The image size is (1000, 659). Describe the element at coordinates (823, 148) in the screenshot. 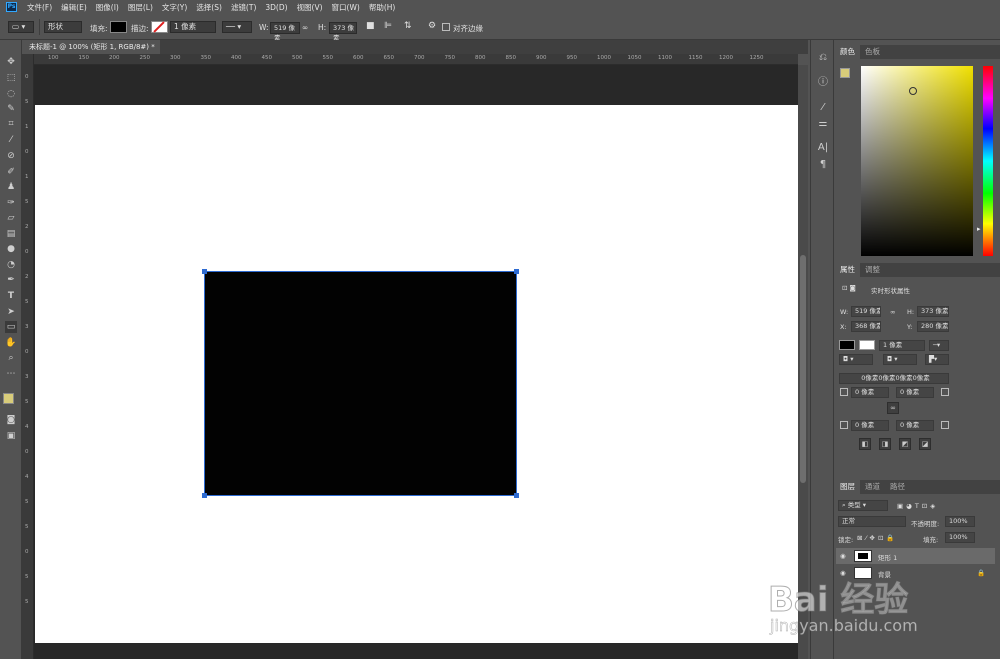

I see `character-panel-icon: A|` at that location.